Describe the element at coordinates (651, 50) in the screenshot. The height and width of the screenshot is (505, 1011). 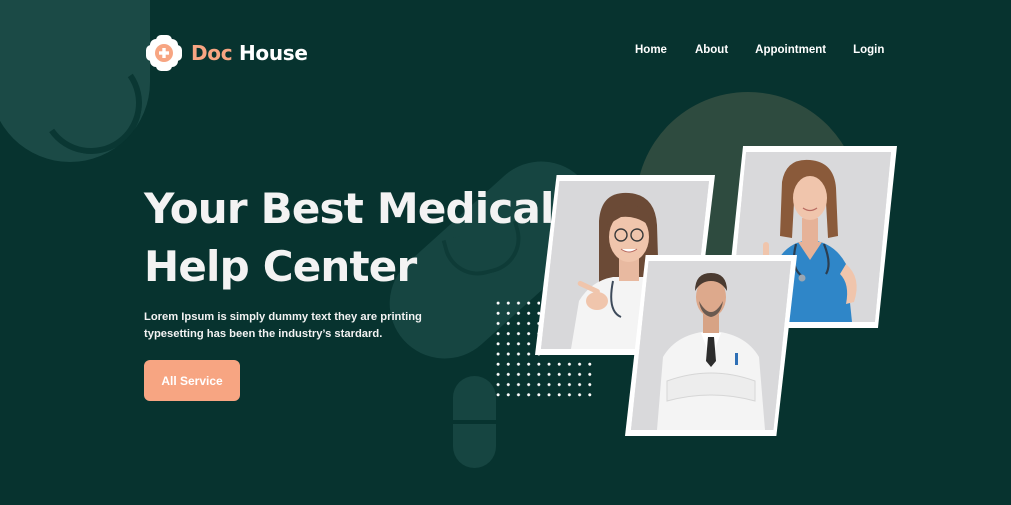
I see `nav-home-link: Home` at that location.